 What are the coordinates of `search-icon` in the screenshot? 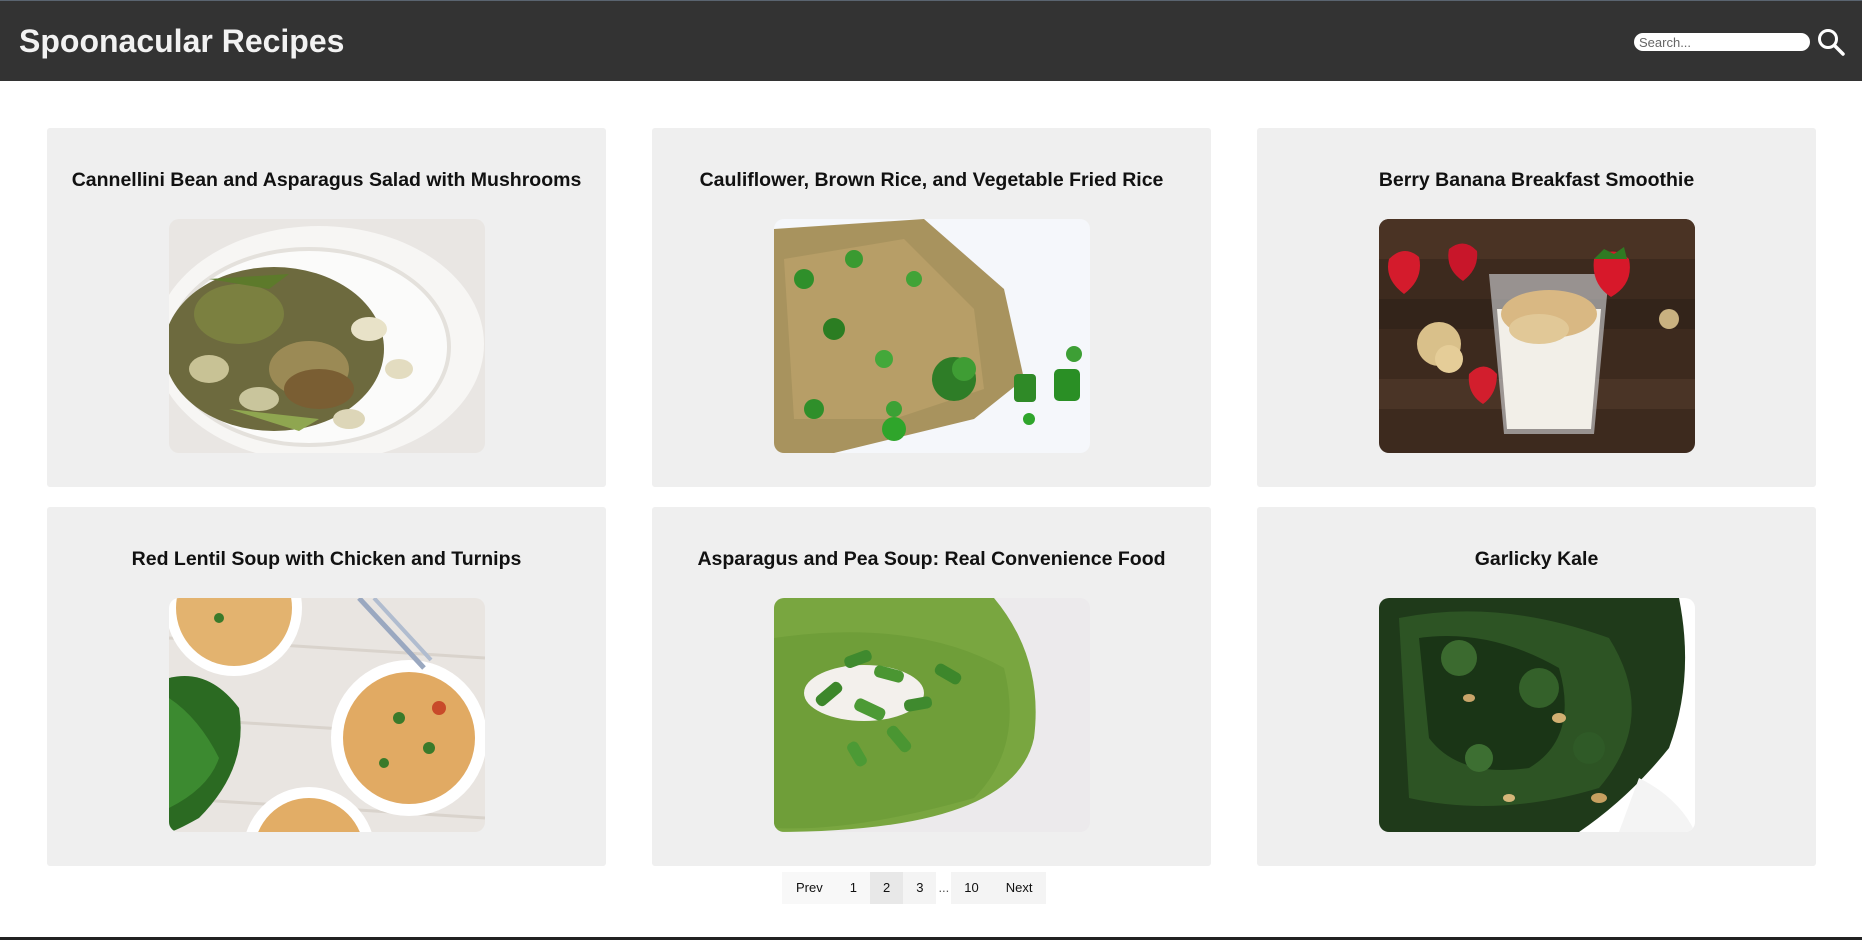 It's located at (1831, 42).